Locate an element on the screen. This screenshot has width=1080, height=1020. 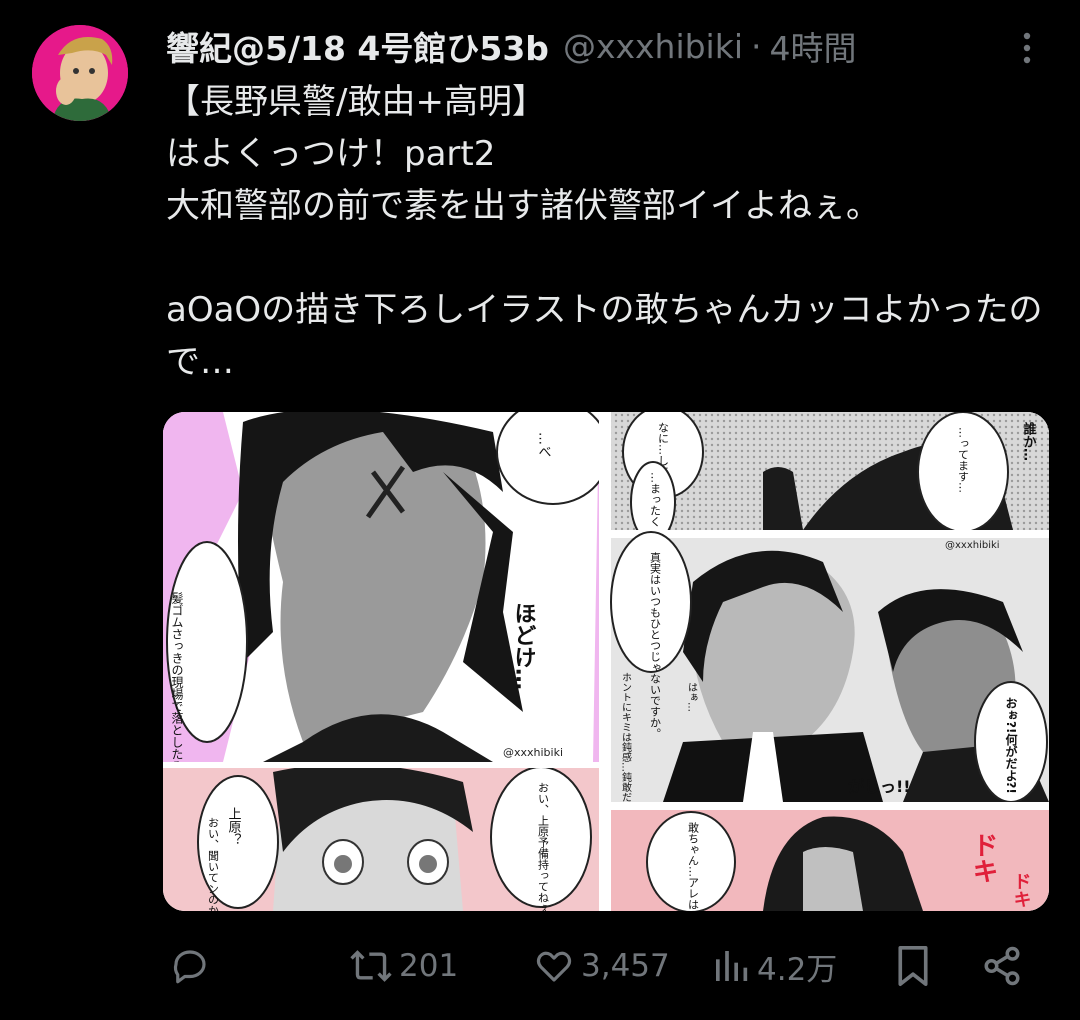
views-button: 4.2万 is located at coordinates (774, 966).